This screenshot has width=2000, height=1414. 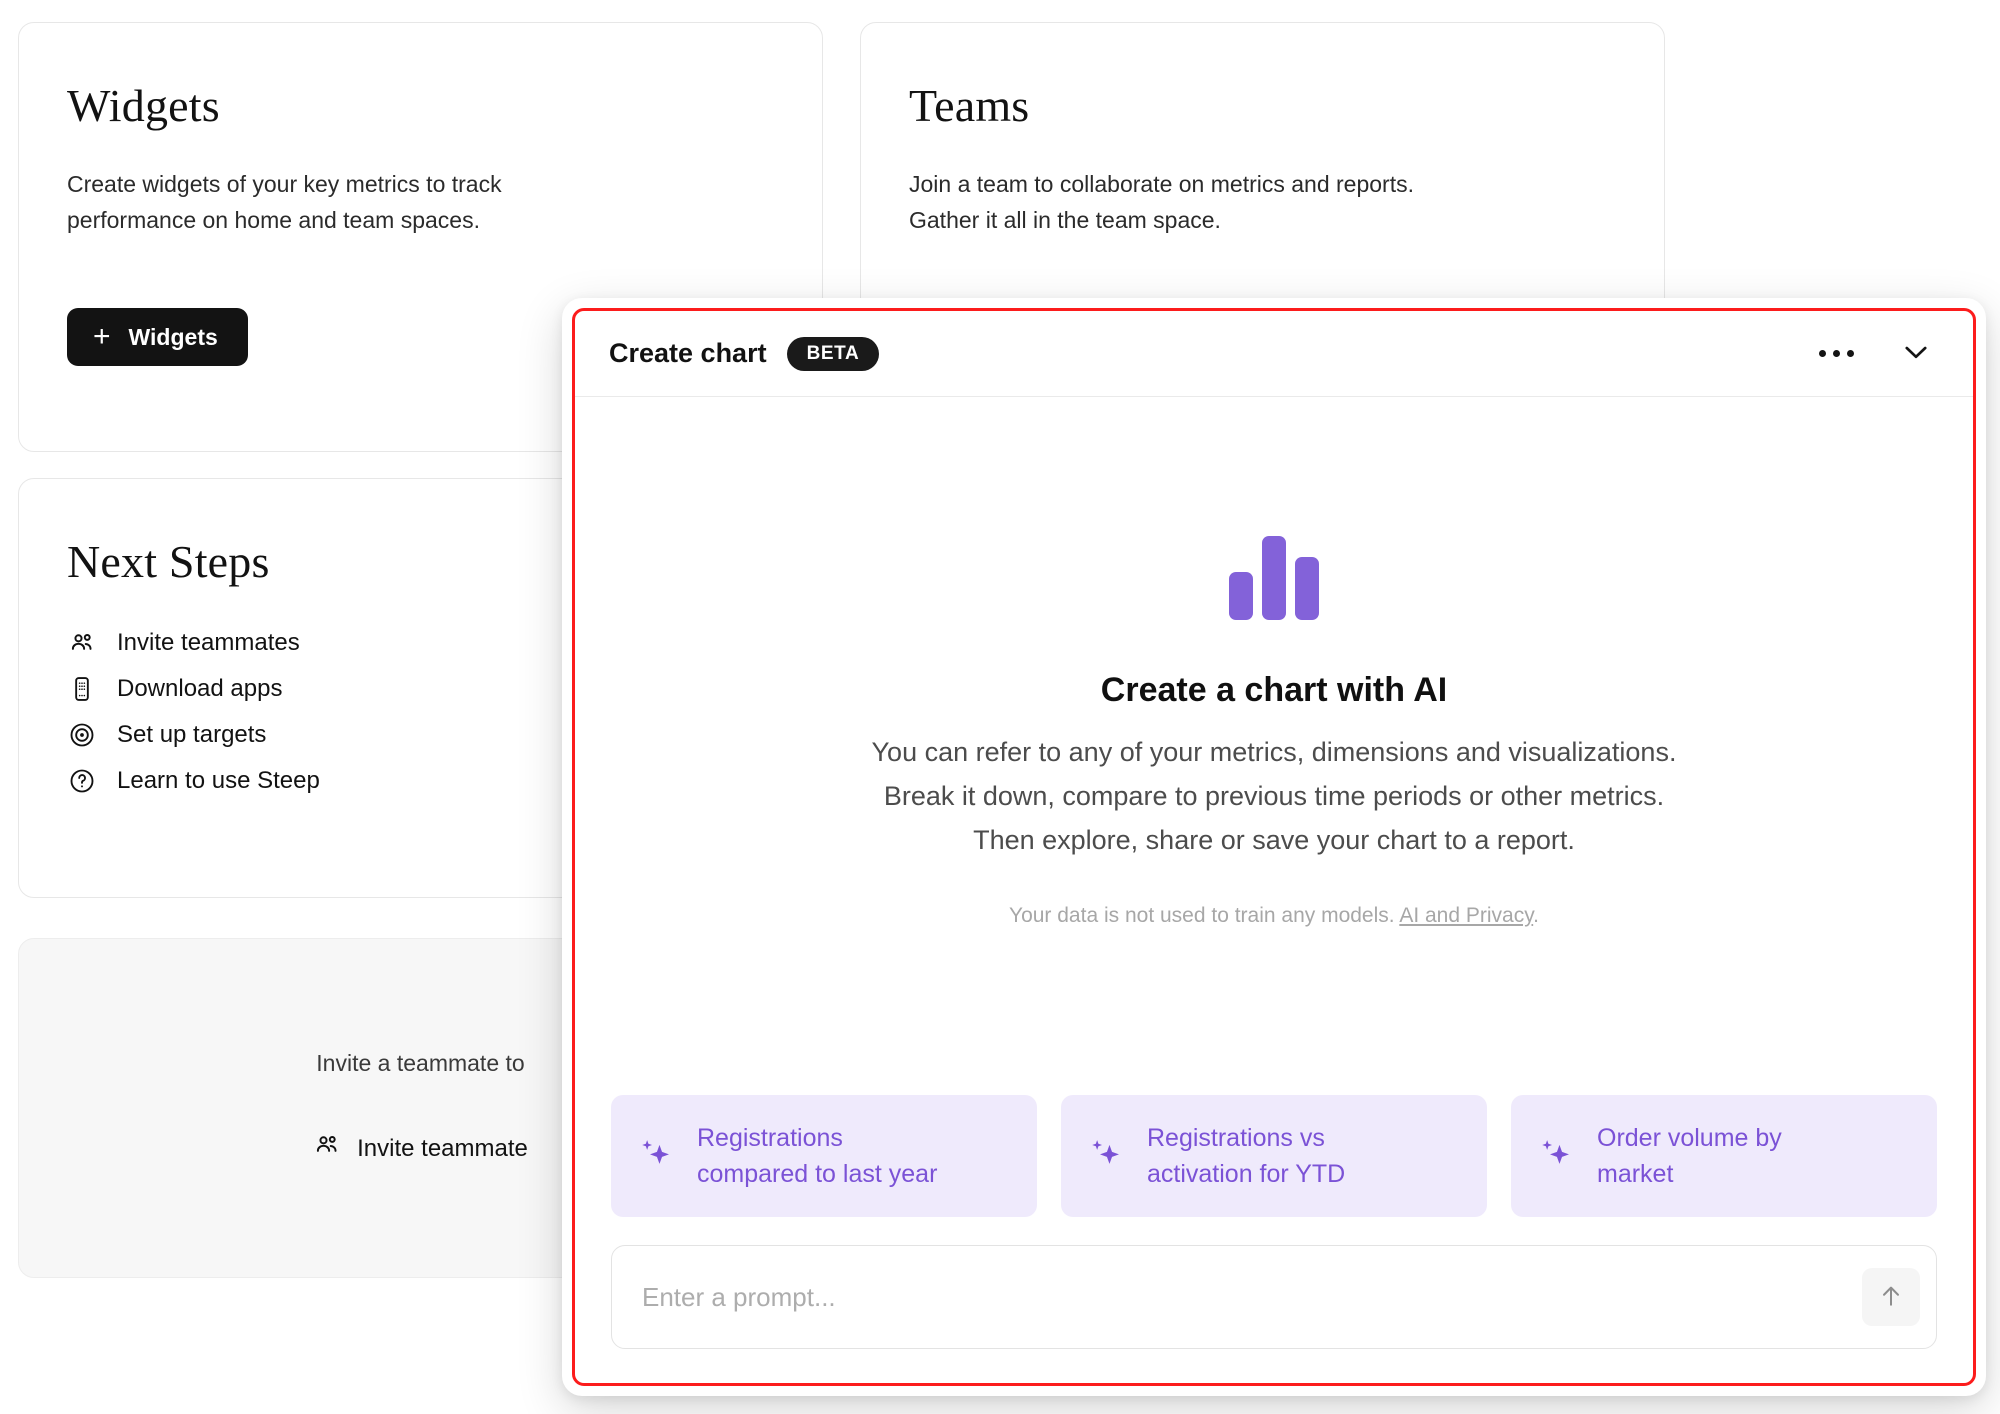 I want to click on send-prompt-button, so click(x=1891, y=1297).